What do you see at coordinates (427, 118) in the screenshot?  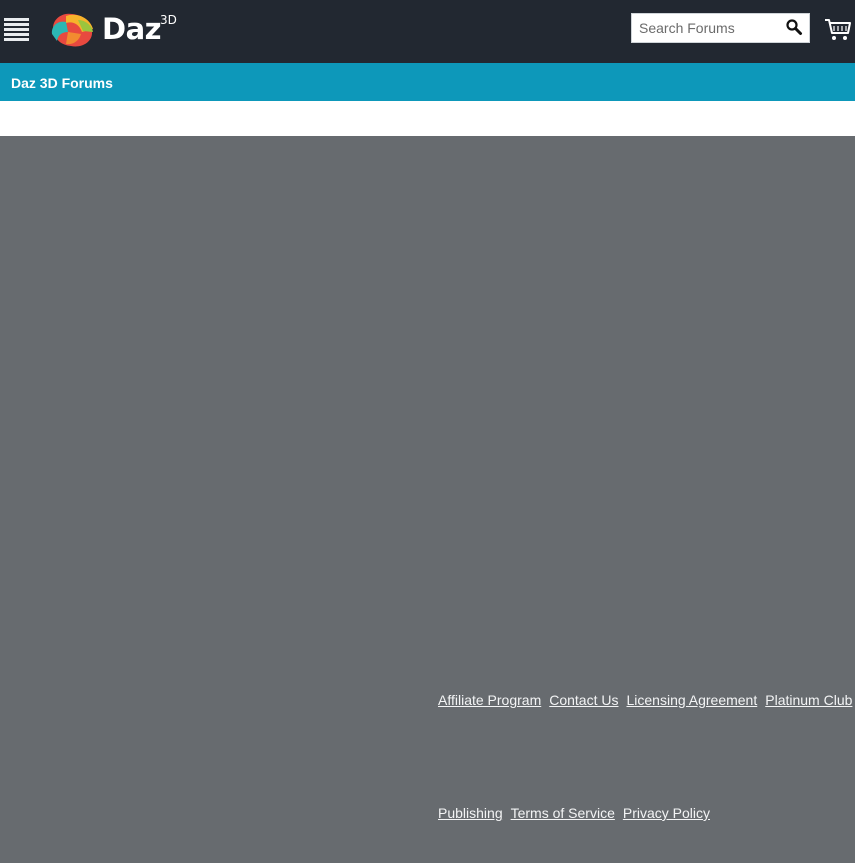 I see `content-strip` at bounding box center [427, 118].